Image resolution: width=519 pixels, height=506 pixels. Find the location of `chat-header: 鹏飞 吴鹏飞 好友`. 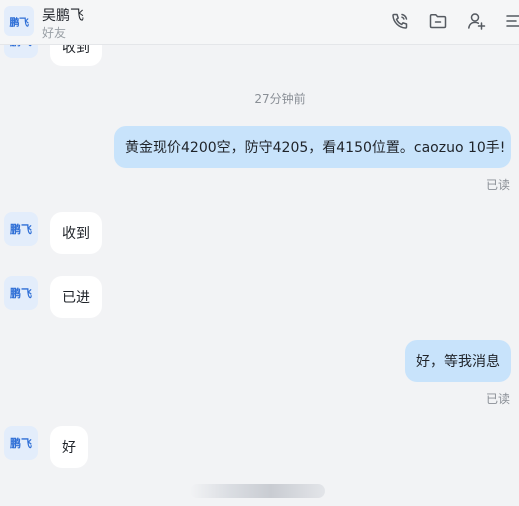

chat-header: 鹏飞 吴鹏飞 好友 is located at coordinates (259, 22).